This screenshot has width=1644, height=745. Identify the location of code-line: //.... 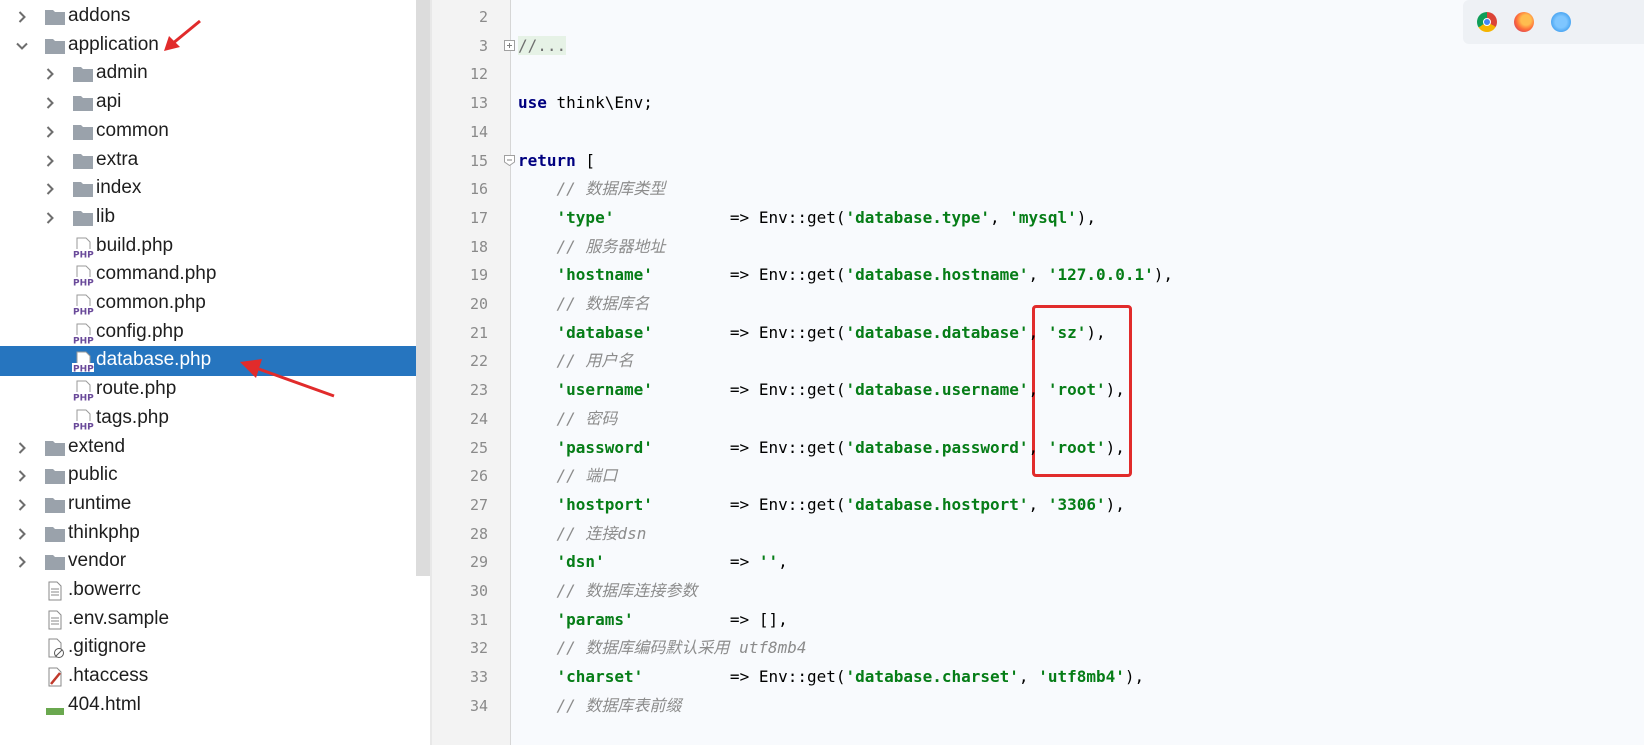
(542, 46).